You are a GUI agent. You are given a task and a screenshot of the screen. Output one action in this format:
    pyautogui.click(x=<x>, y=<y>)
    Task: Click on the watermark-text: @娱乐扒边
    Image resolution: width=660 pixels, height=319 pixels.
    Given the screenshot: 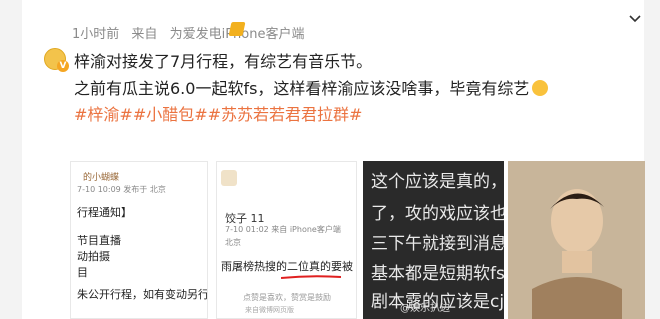 What is the action you would take?
    pyautogui.click(x=425, y=308)
    